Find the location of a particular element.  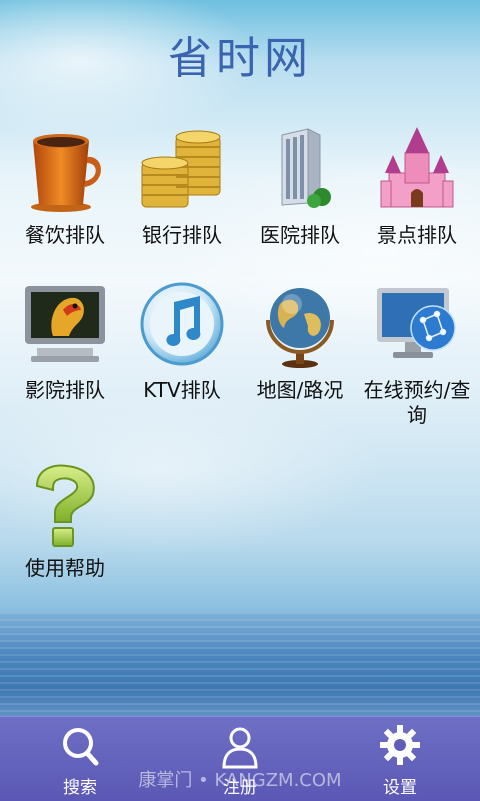

menu-item-label: 地图/路况 is located at coordinates (300, 390).